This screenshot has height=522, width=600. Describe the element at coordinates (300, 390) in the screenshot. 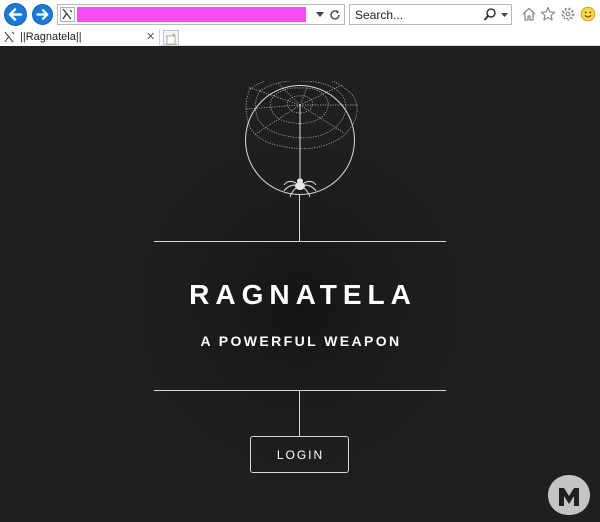

I see `divider-bottom` at that location.